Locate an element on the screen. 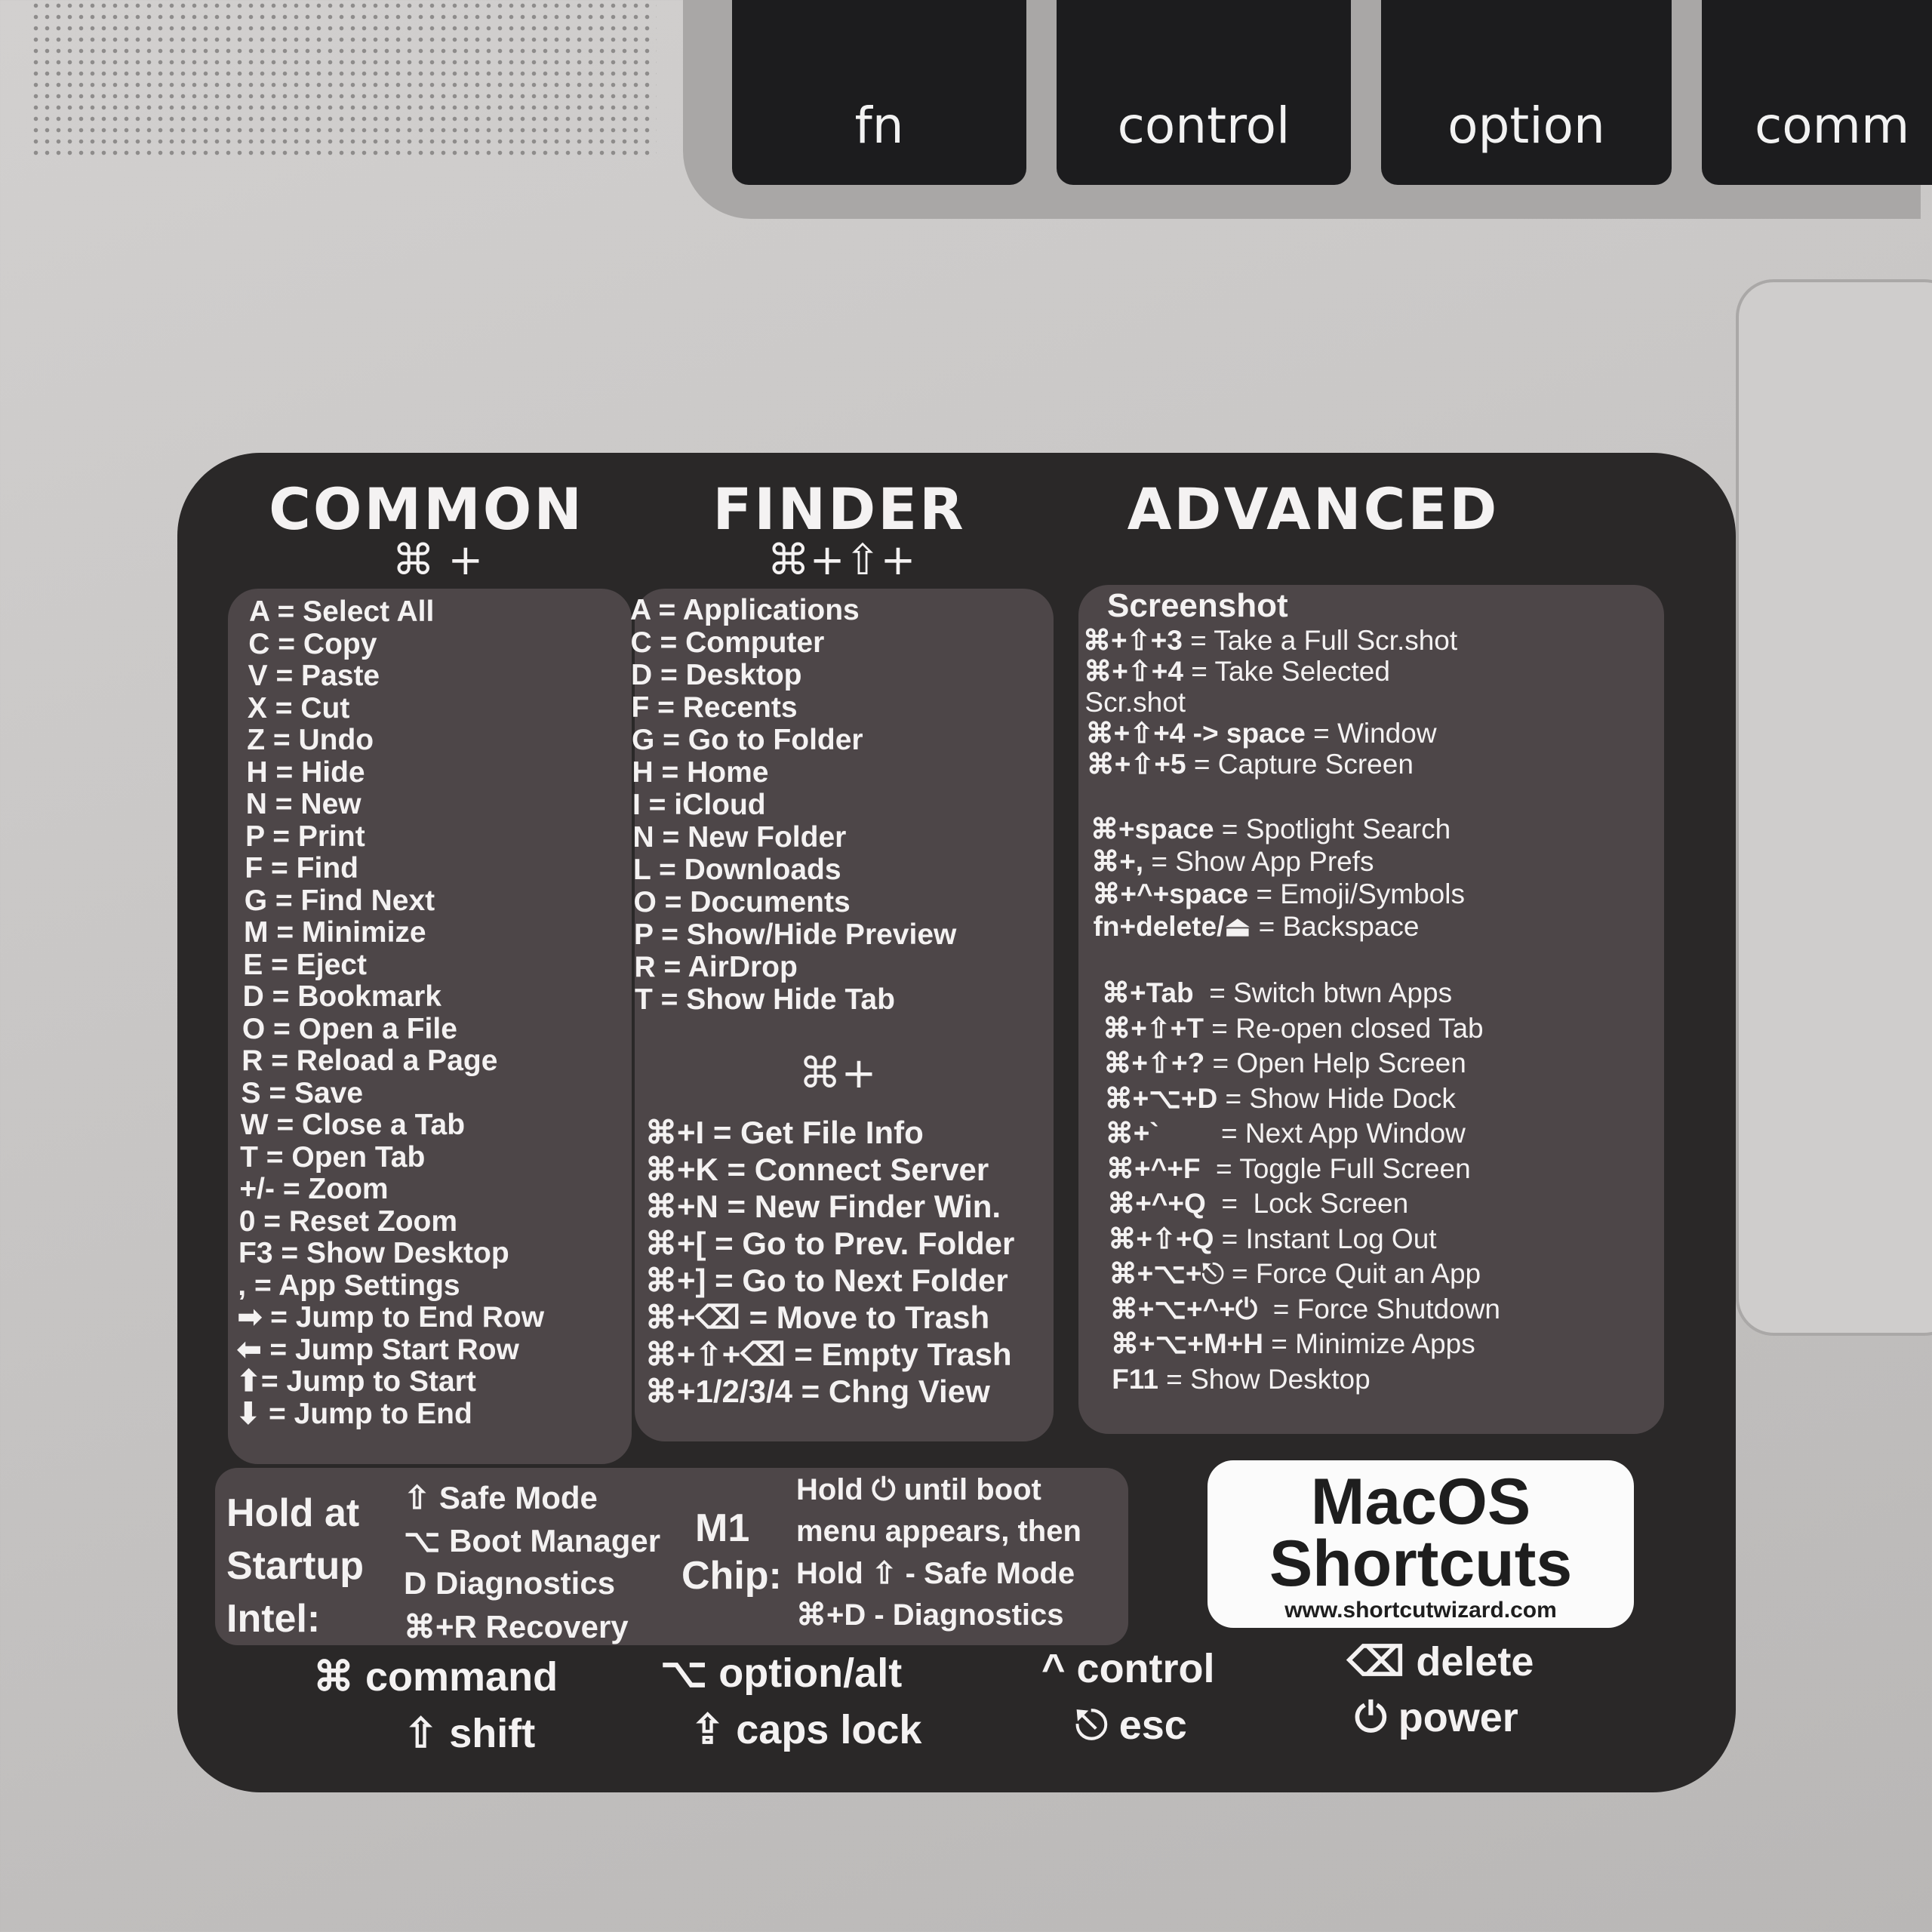 This screenshot has width=1932, height=1932. common-shortcut: A = Select All is located at coordinates (342, 611).